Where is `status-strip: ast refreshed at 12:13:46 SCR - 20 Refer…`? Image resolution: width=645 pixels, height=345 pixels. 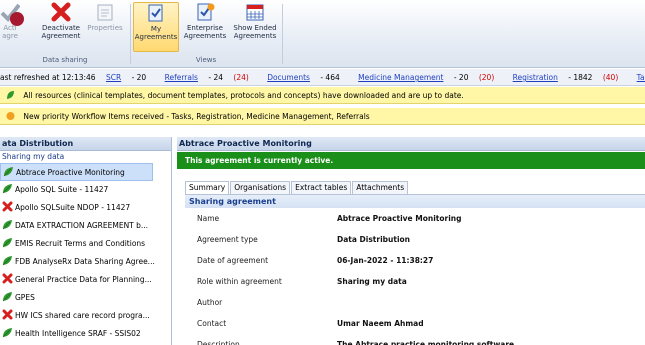
status-strip: ast refreshed at 12:13:46 SCR - 20 Refer… is located at coordinates (322, 77).